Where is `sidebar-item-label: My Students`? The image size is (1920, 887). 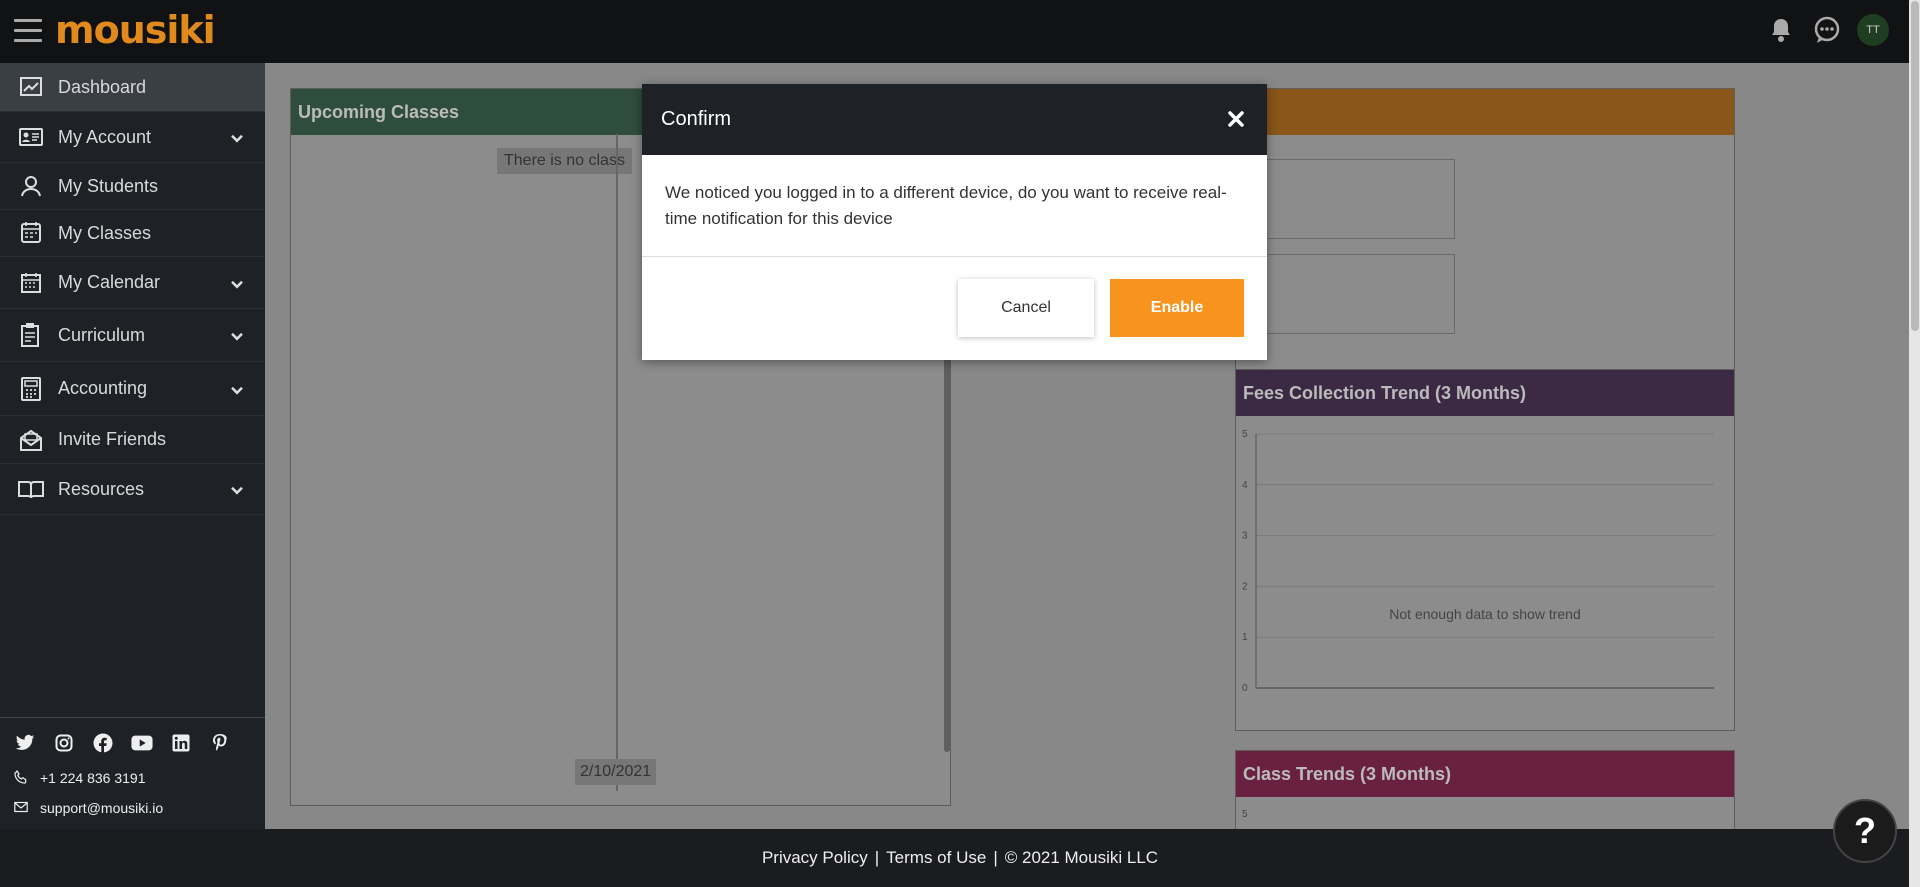 sidebar-item-label: My Students is located at coordinates (108, 185).